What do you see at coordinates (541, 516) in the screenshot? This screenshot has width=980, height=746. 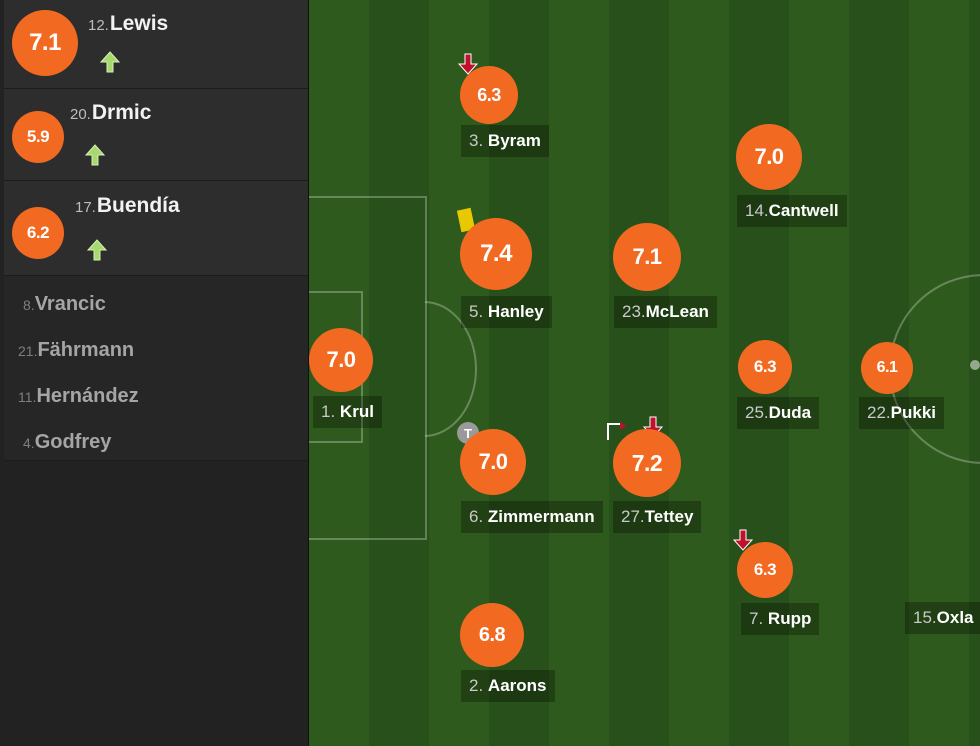 I see `player-name: Zimmermann` at bounding box center [541, 516].